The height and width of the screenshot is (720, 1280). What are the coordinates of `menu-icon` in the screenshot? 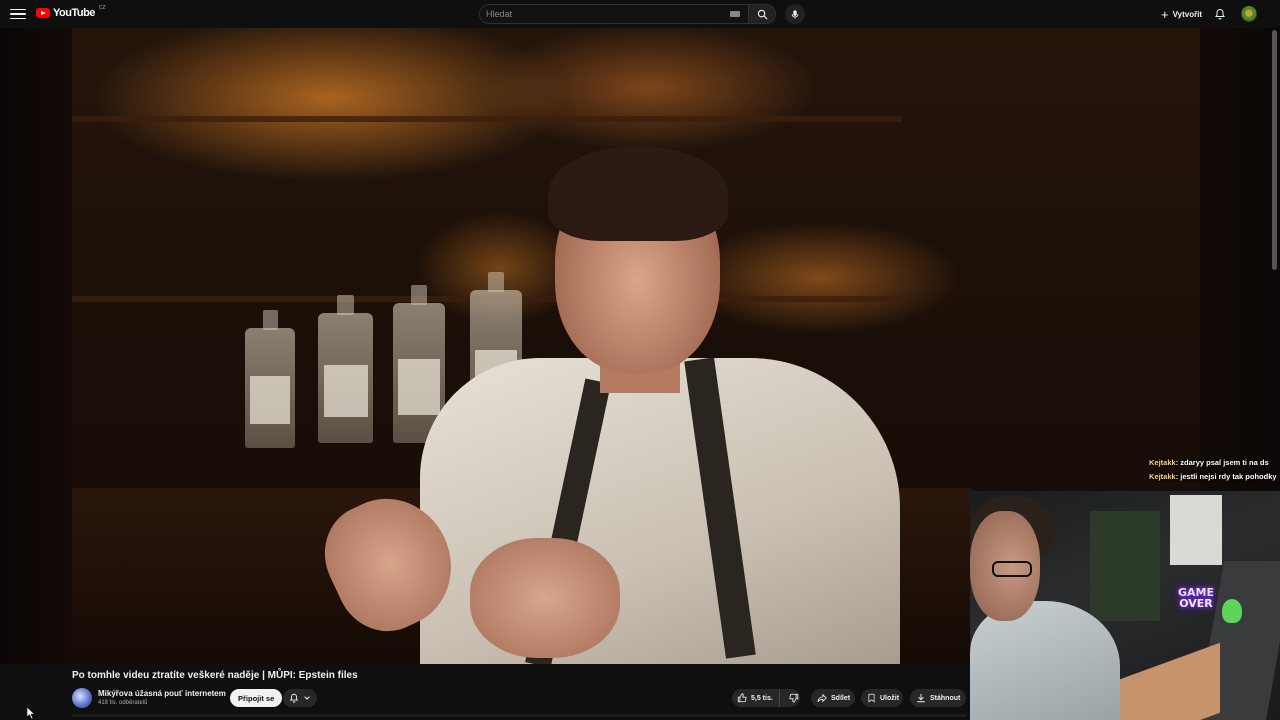 It's located at (18, 14).